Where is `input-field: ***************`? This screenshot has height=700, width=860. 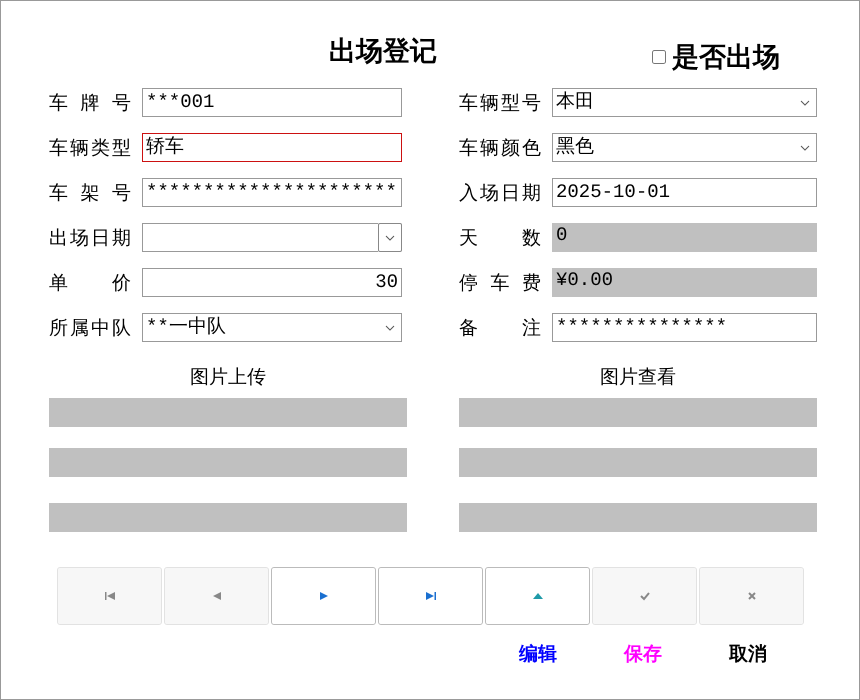 input-field: *************** is located at coordinates (684, 327).